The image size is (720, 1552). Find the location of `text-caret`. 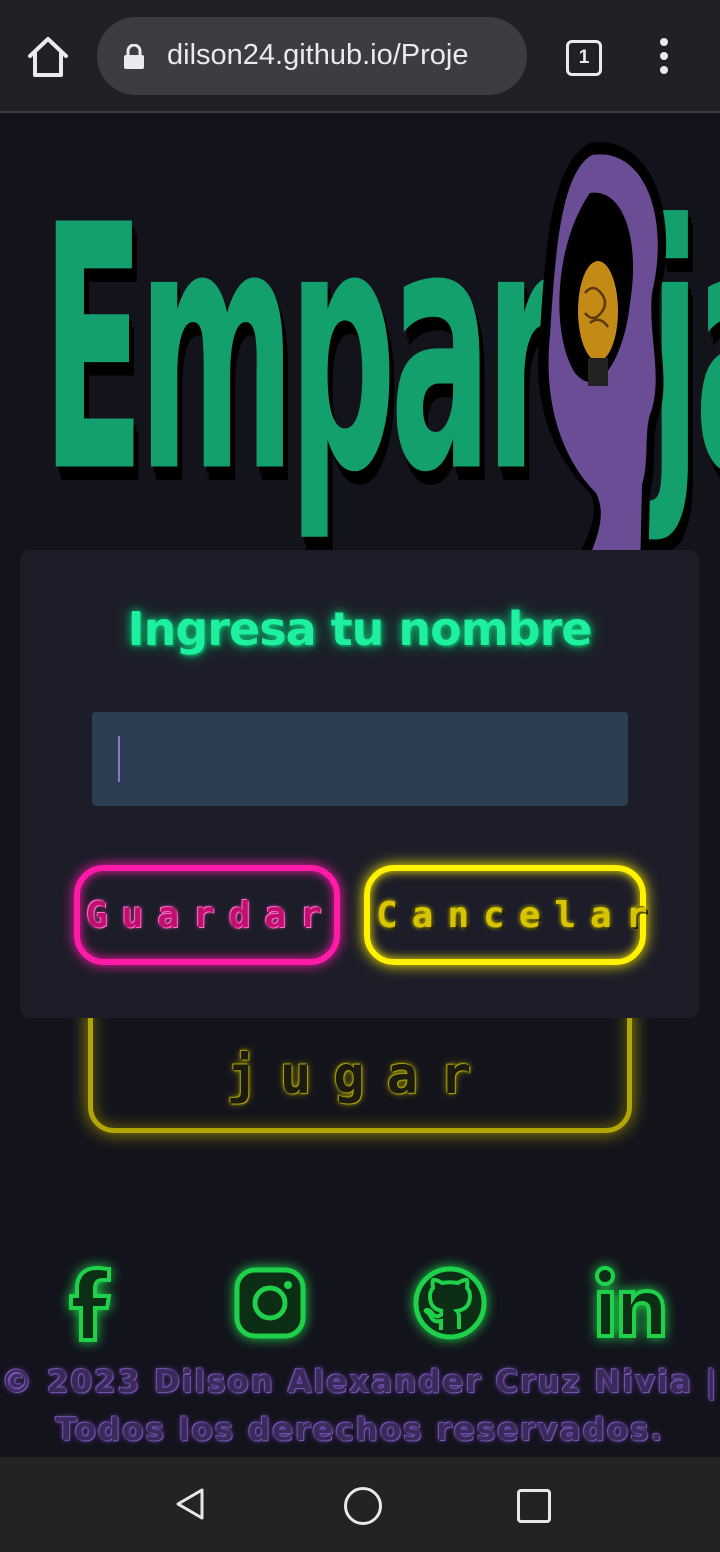

text-caret is located at coordinates (119, 759).